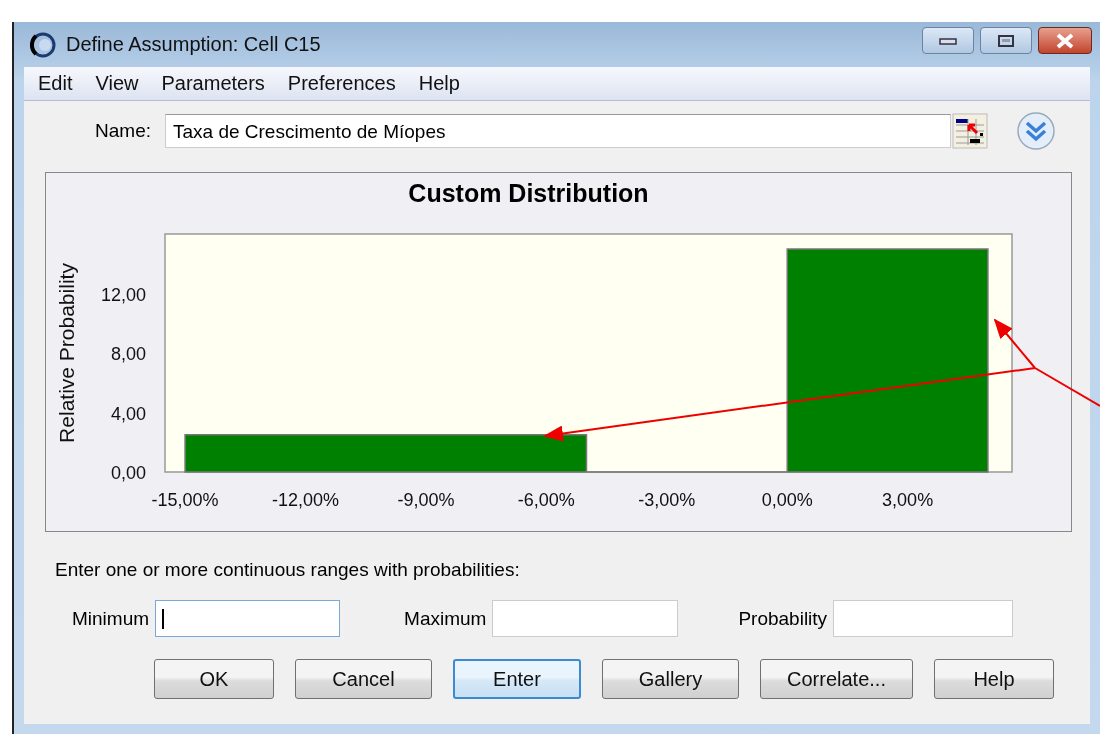 This screenshot has width=1100, height=734. I want to click on minimize-button, so click(948, 40).